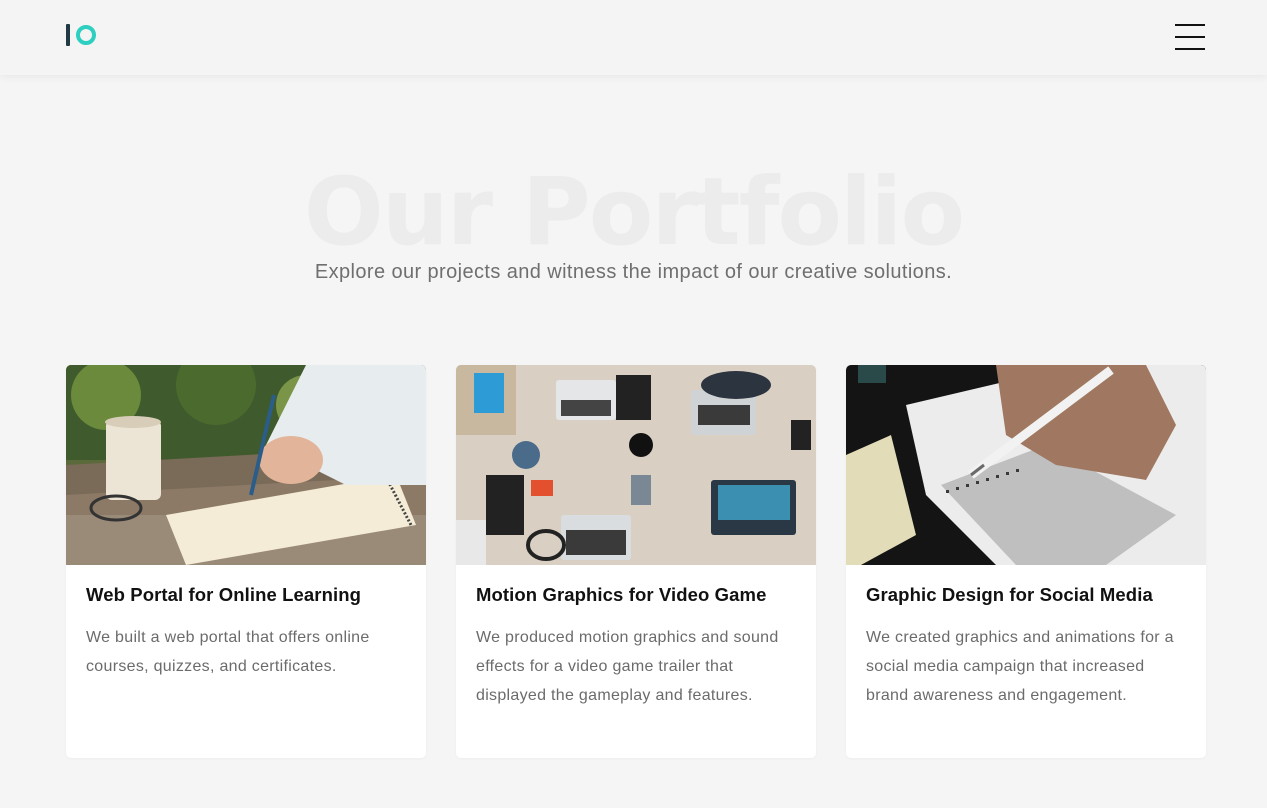 The height and width of the screenshot is (808, 1267). I want to click on team-laptops-desk-photo, so click(636, 465).